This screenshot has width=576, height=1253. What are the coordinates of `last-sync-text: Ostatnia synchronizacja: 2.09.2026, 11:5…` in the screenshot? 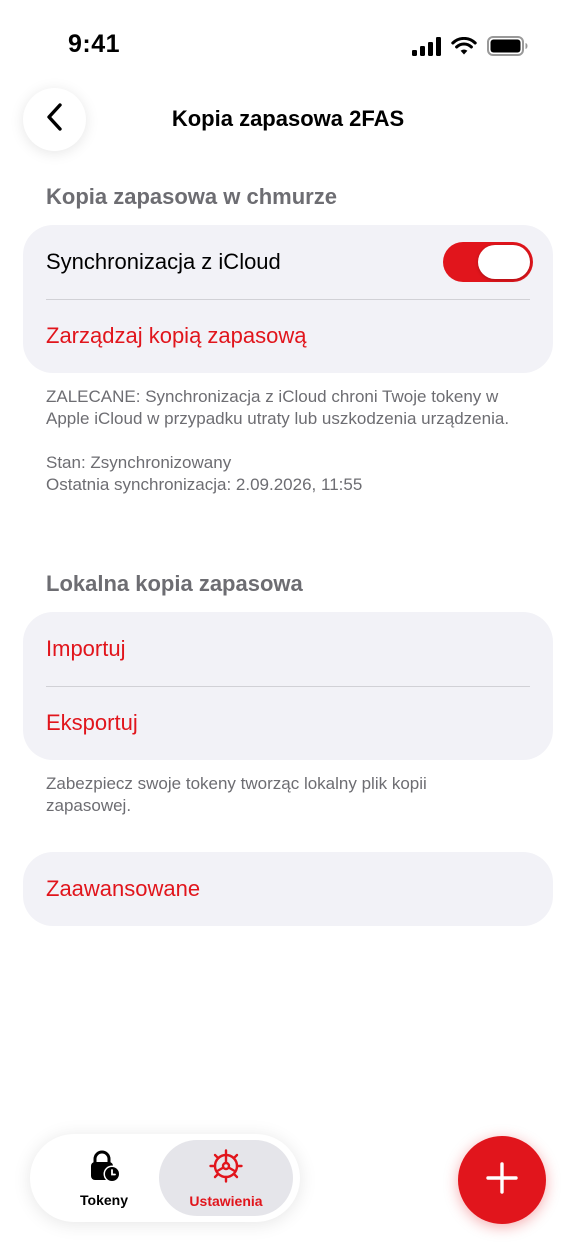 It's located at (204, 484).